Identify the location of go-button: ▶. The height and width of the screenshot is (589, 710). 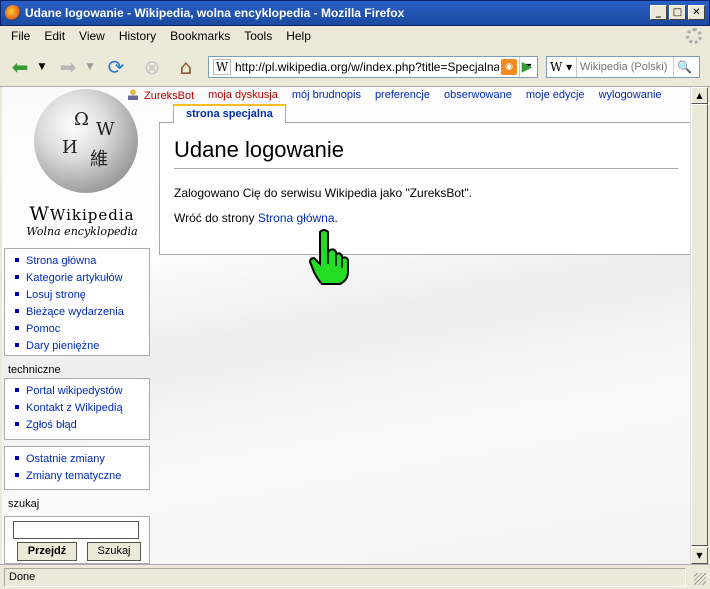
(527, 67).